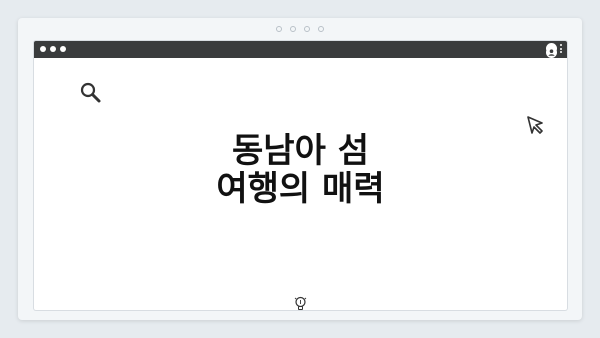 This screenshot has width=600, height=338. I want to click on search-icon, so click(91, 93).